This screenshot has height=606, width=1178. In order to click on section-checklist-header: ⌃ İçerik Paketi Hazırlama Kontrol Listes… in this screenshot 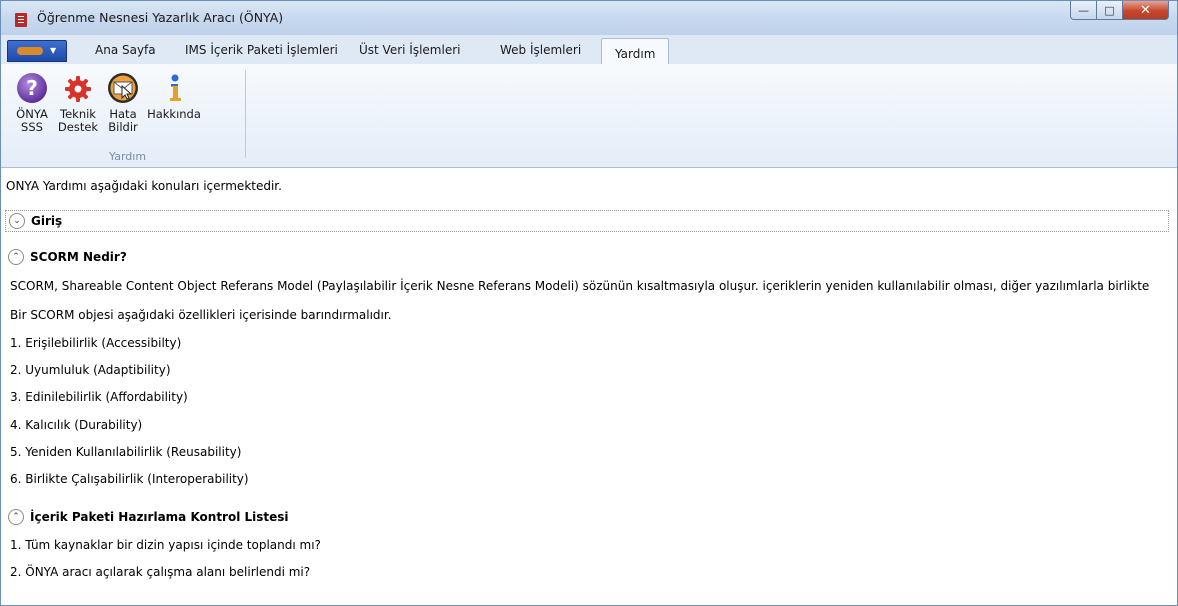, I will do `click(147, 517)`.